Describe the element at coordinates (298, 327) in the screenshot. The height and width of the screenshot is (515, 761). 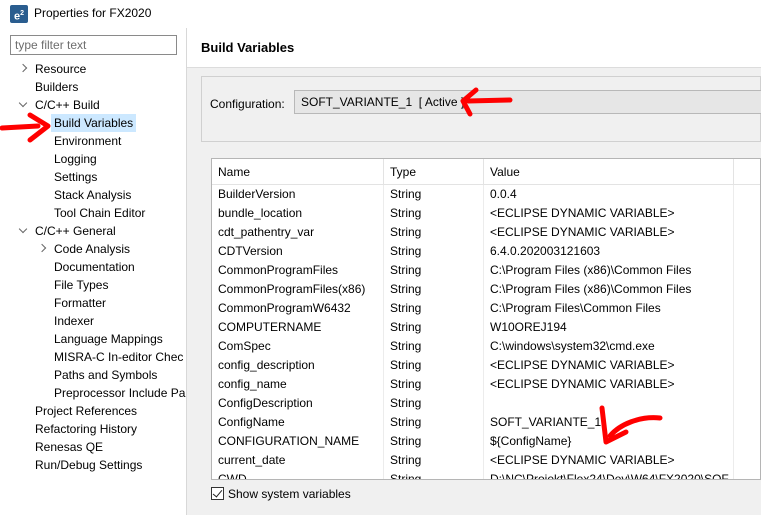
I see `cell-name: COMPUTERNAME` at that location.